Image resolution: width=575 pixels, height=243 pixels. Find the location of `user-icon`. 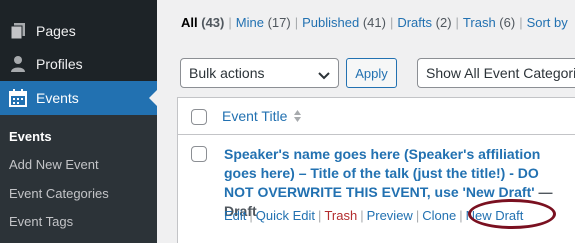

user-icon is located at coordinates (18, 64).